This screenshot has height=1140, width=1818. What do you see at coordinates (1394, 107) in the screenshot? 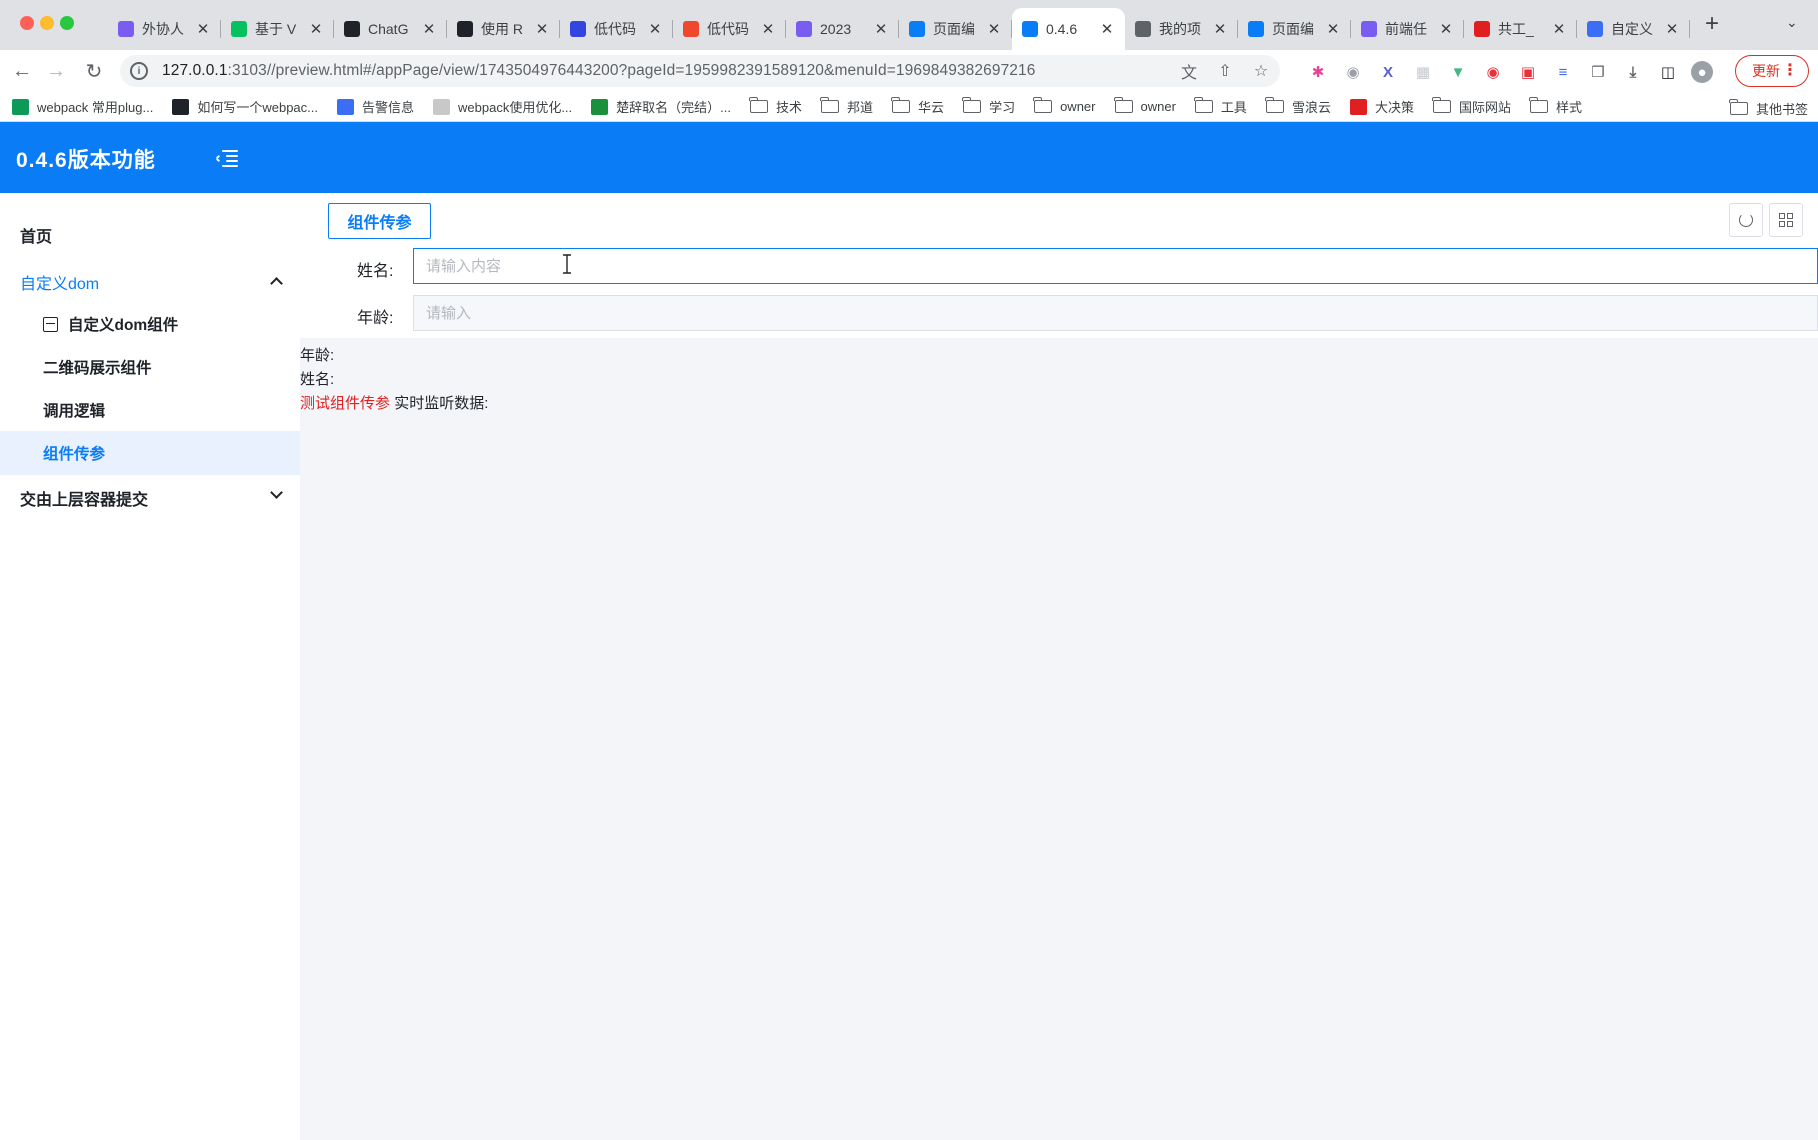
I see `bookmark-label: 大决策` at bounding box center [1394, 107].